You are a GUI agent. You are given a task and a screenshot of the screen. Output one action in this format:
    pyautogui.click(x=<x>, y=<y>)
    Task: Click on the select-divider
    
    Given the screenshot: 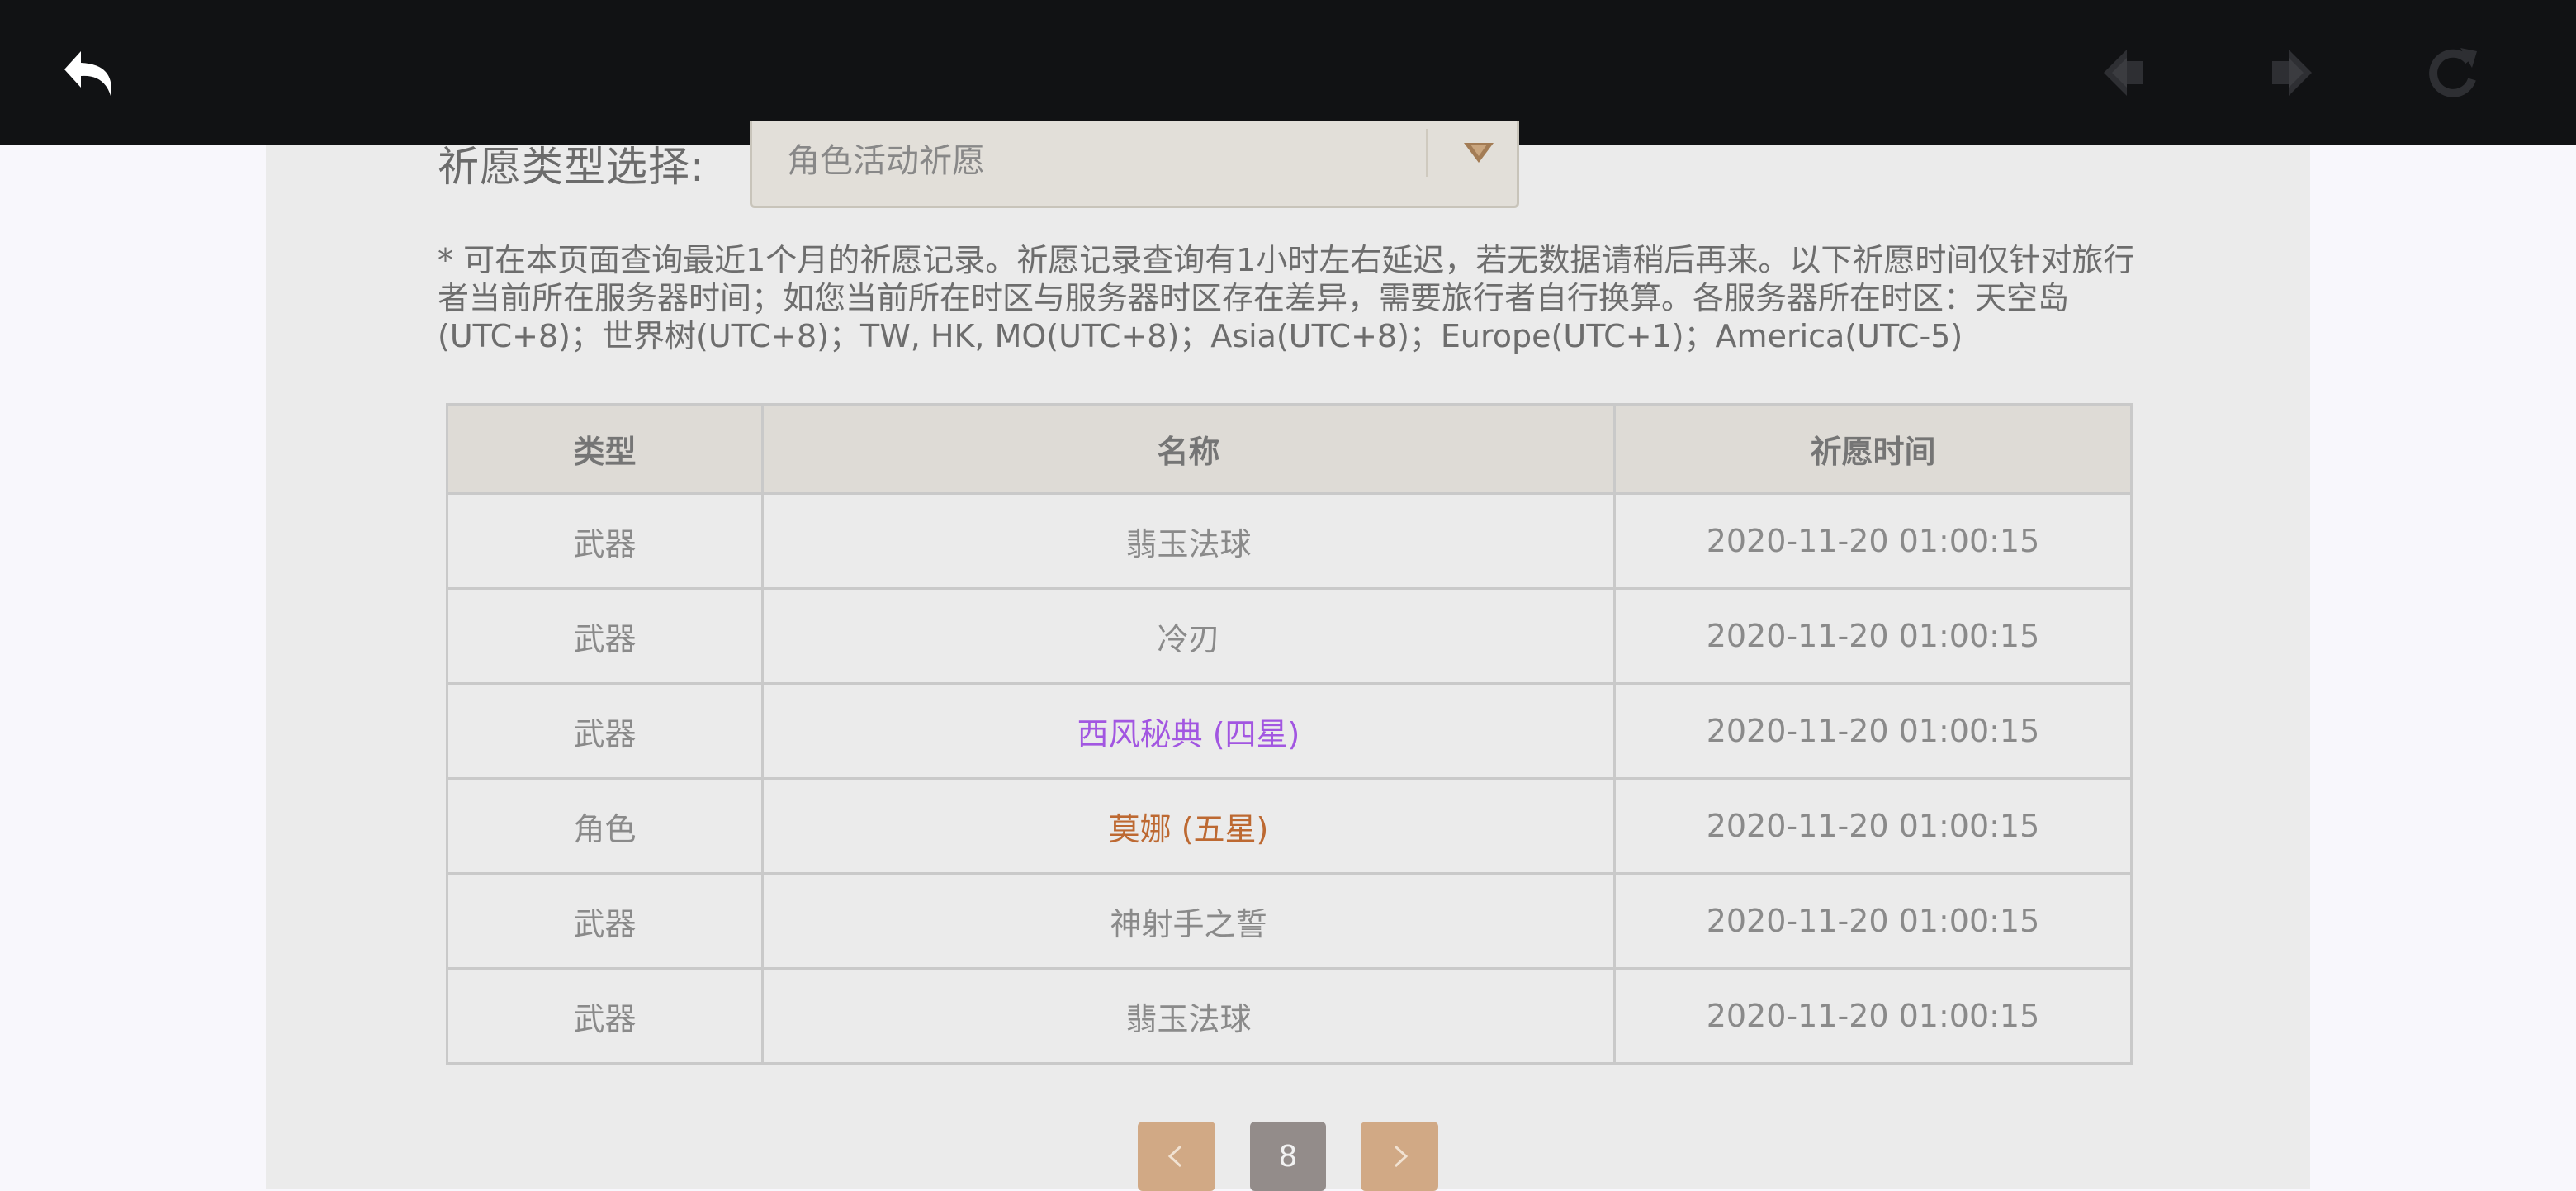 What is the action you would take?
    pyautogui.click(x=1427, y=153)
    